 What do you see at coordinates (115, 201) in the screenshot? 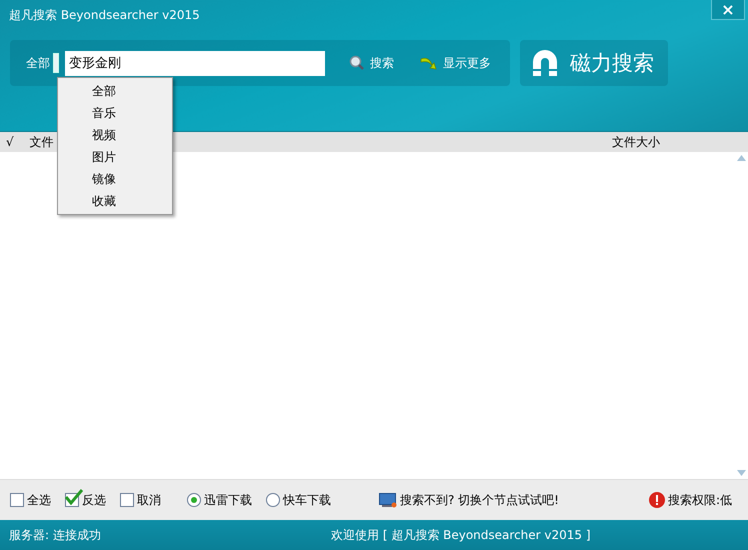
I see `menu-item: 收藏` at bounding box center [115, 201].